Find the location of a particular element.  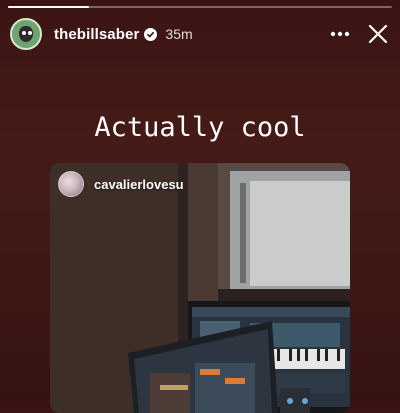

close-icon is located at coordinates (378, 34).